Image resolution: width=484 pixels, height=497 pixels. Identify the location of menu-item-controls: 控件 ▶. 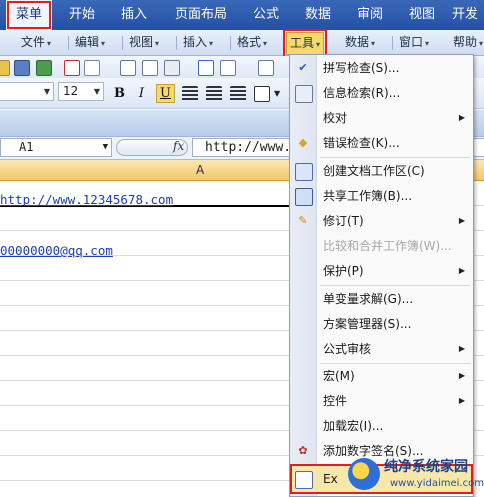
(381, 401).